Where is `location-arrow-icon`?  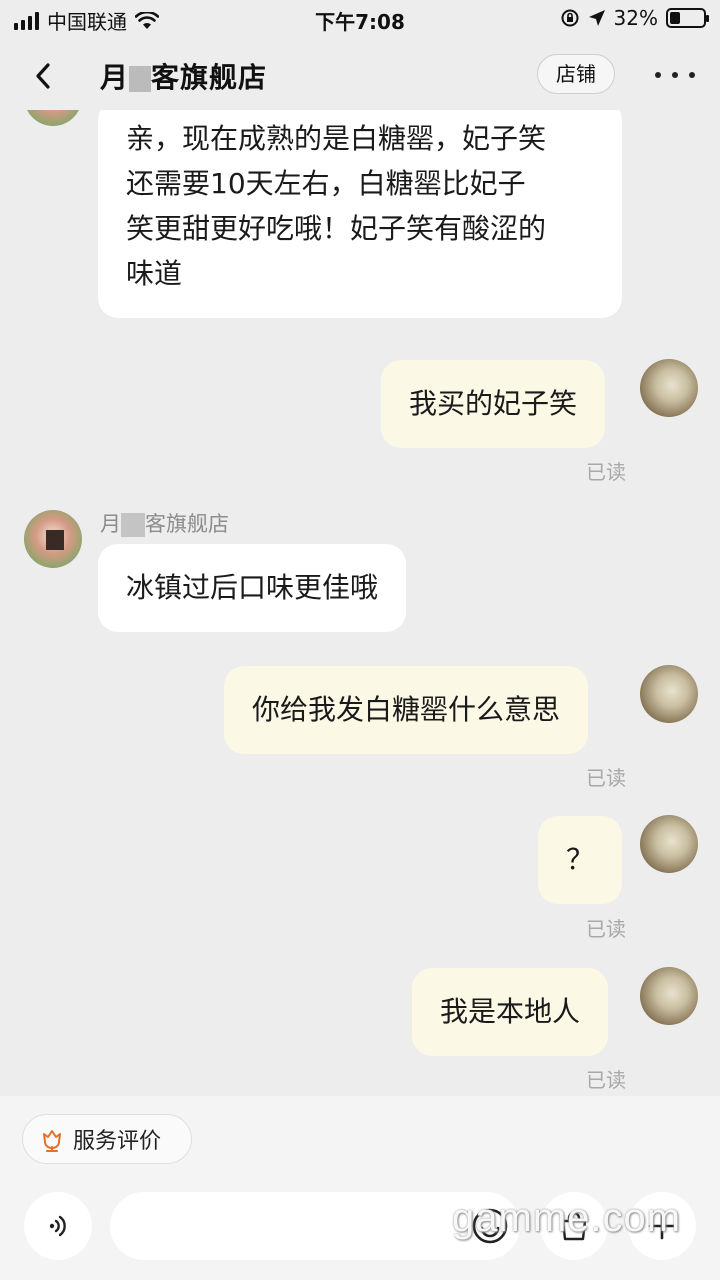
location-arrow-icon is located at coordinates (596, 18).